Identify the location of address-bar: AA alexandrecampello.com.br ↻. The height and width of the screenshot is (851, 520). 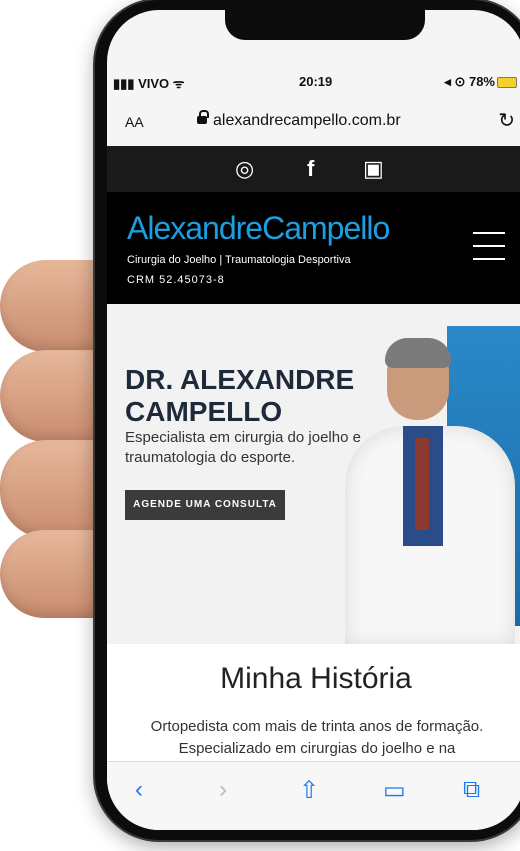
(313, 123).